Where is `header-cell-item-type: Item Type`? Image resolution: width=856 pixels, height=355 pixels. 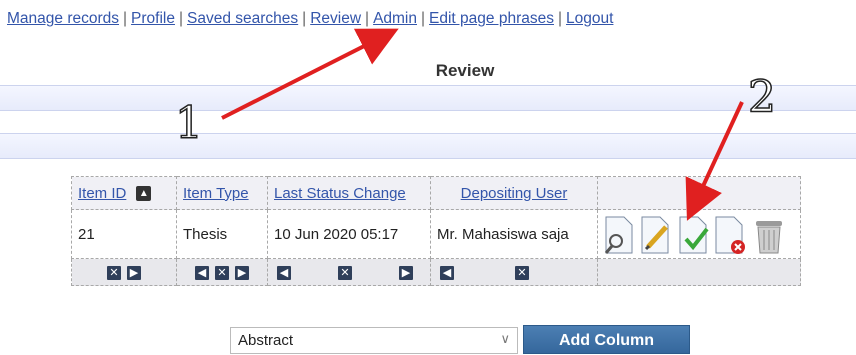 header-cell-item-type: Item Type is located at coordinates (222, 193).